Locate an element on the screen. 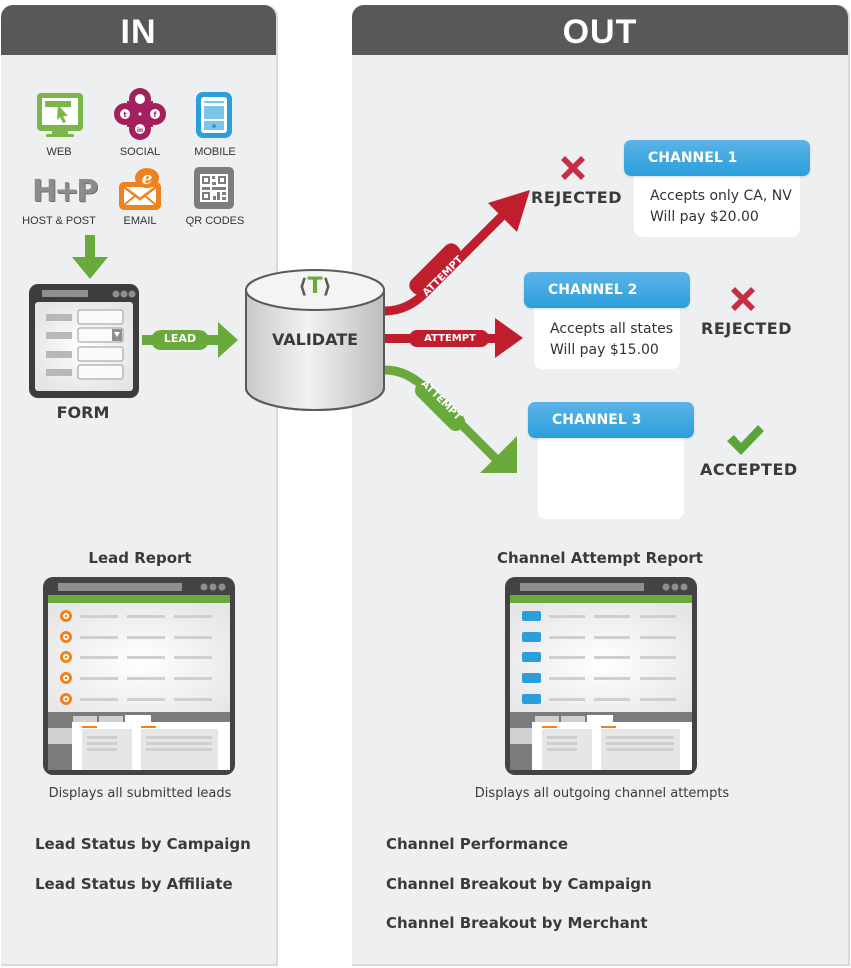 This screenshot has width=851, height=968. lead-report-title: Lead Report is located at coordinates (140, 558).